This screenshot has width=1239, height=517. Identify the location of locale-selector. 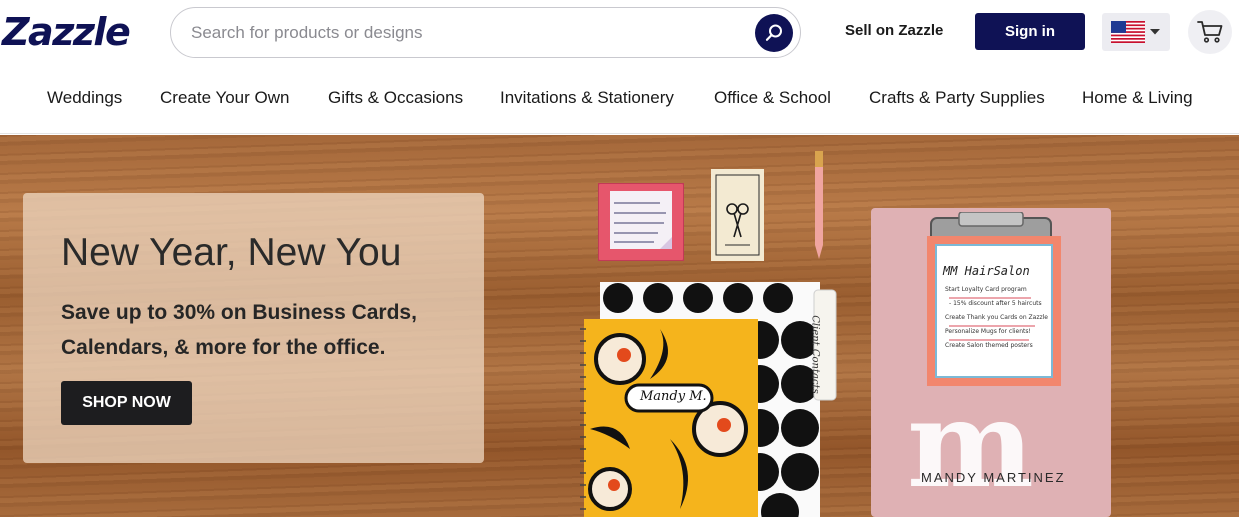
(1136, 32).